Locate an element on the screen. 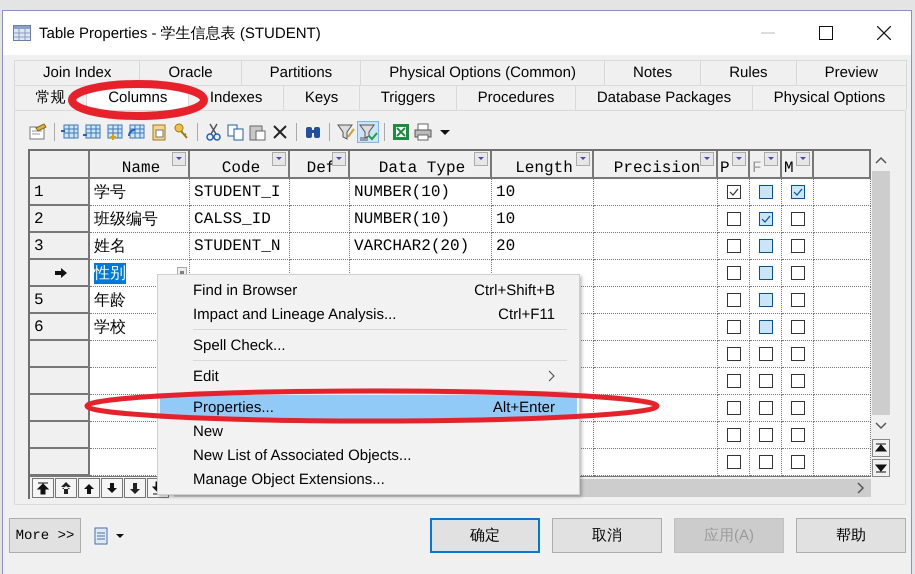 This screenshot has height=574, width=915. window-title: Table Properties - 学生信息表 (STUDENT) is located at coordinates (180, 33).